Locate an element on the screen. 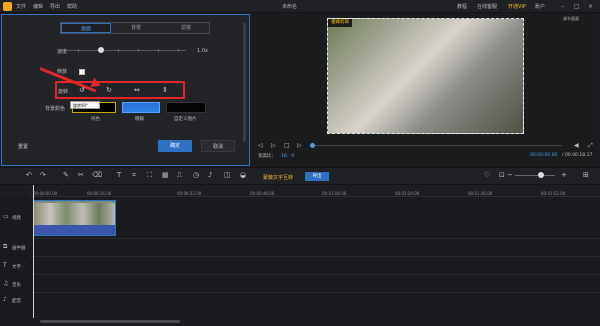 The height and width of the screenshot is (326, 600). timeline-ruler is located at coordinates (315, 191).